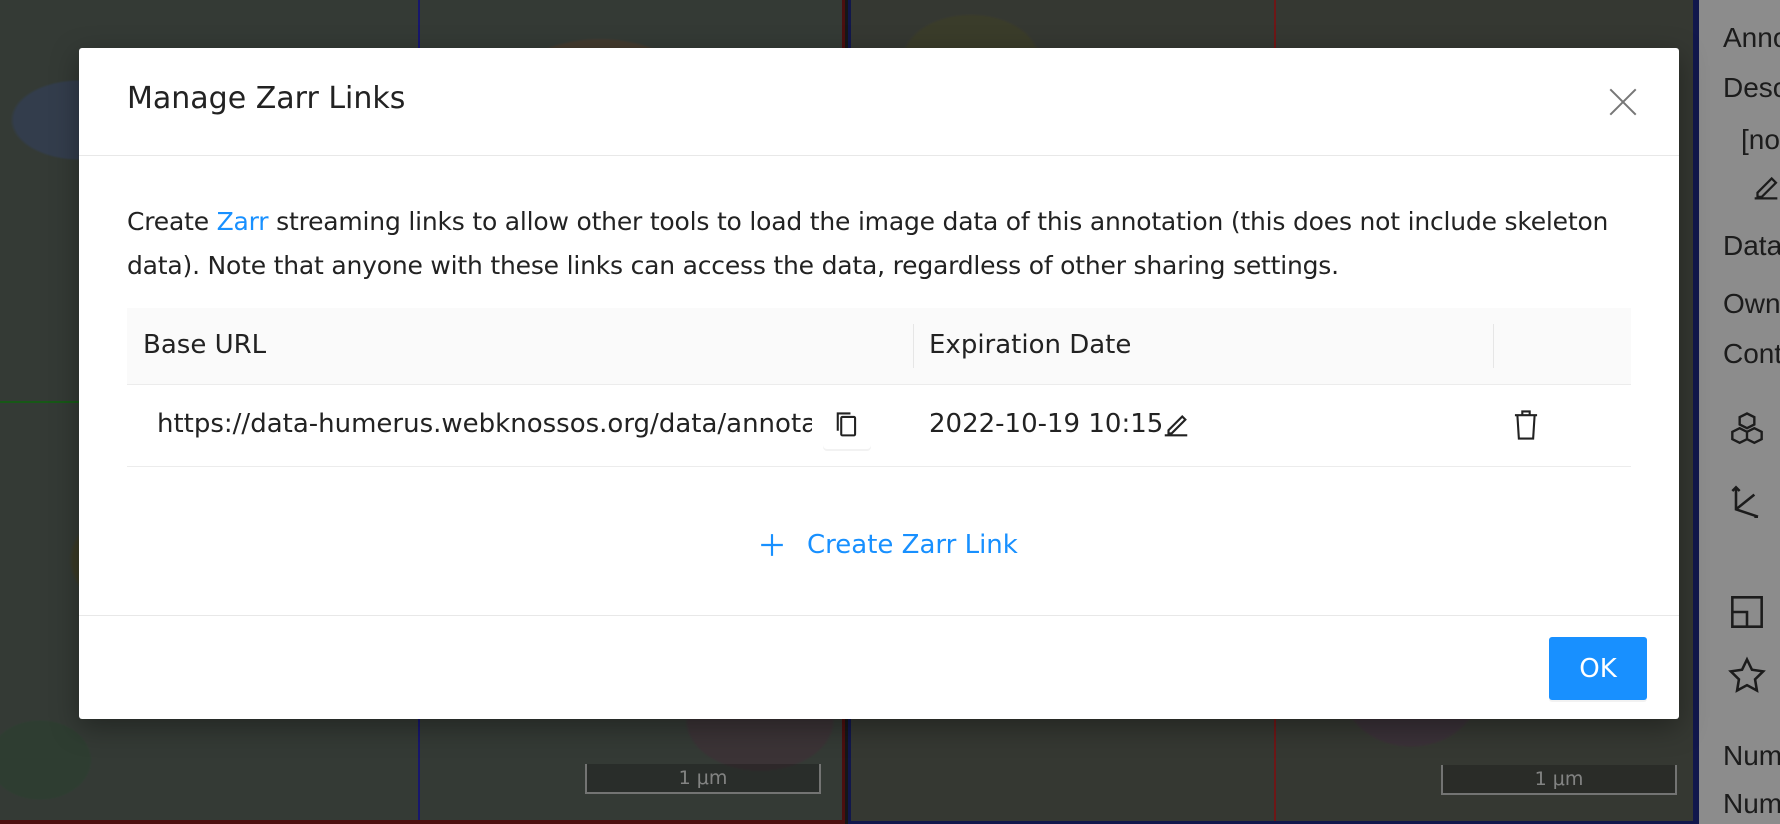 Image resolution: width=1780 pixels, height=824 pixels. I want to click on delete-icon, so click(1526, 425).